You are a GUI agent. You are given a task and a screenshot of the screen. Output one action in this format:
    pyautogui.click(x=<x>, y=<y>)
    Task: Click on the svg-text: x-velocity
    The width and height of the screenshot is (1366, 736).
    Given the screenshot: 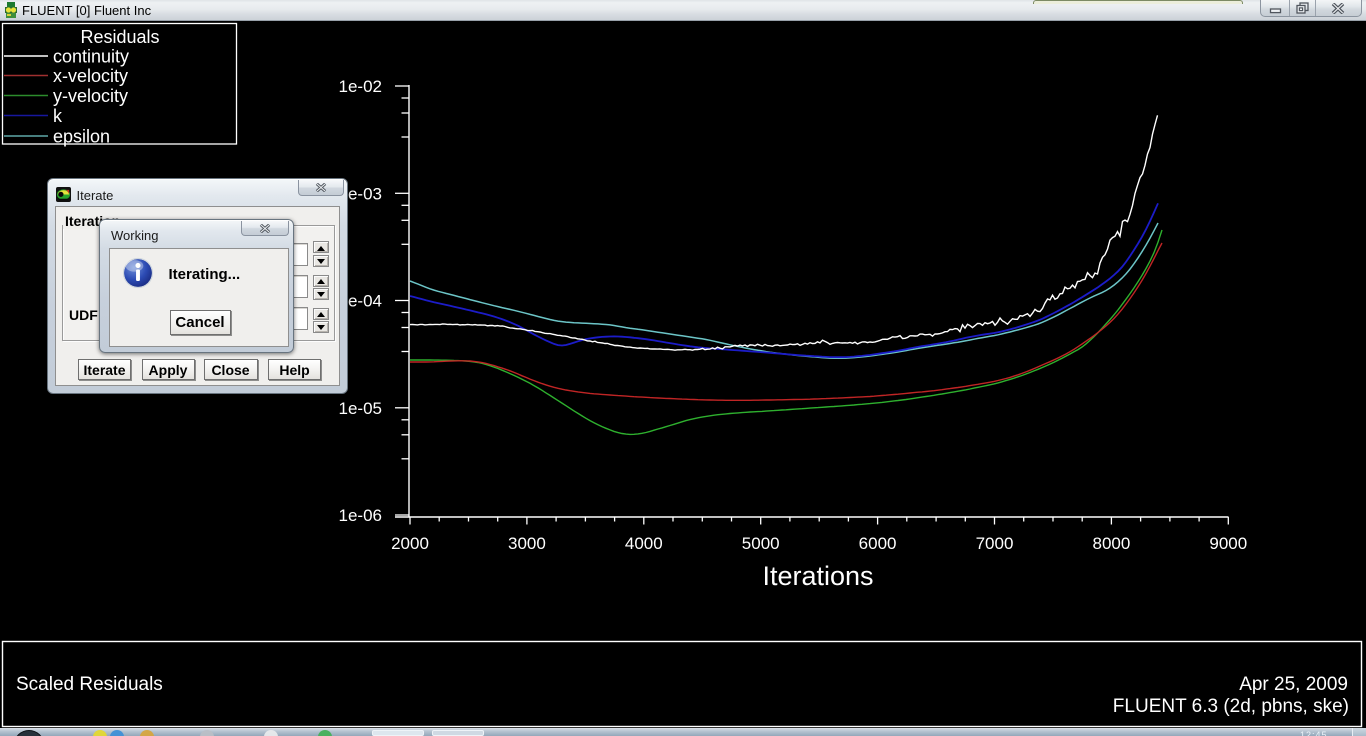 What is the action you would take?
    pyautogui.click(x=90, y=76)
    